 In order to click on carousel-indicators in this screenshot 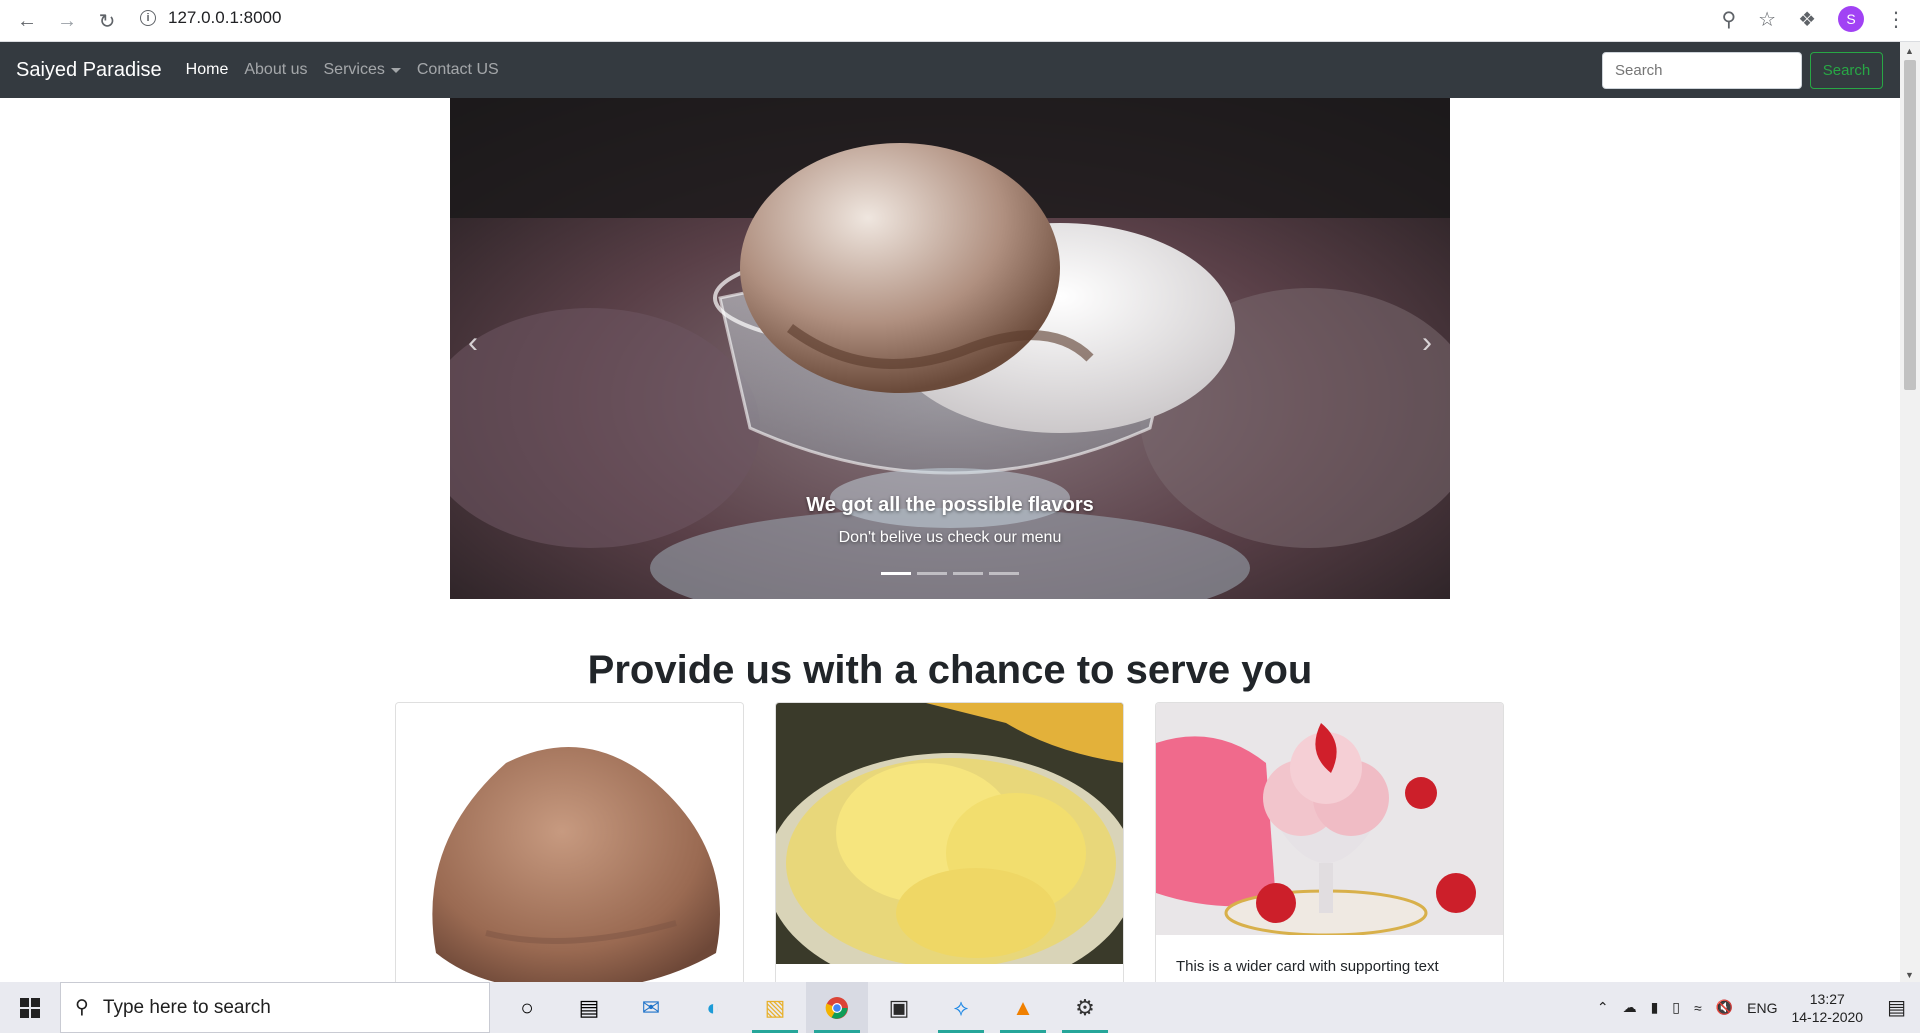, I will do `click(950, 573)`.